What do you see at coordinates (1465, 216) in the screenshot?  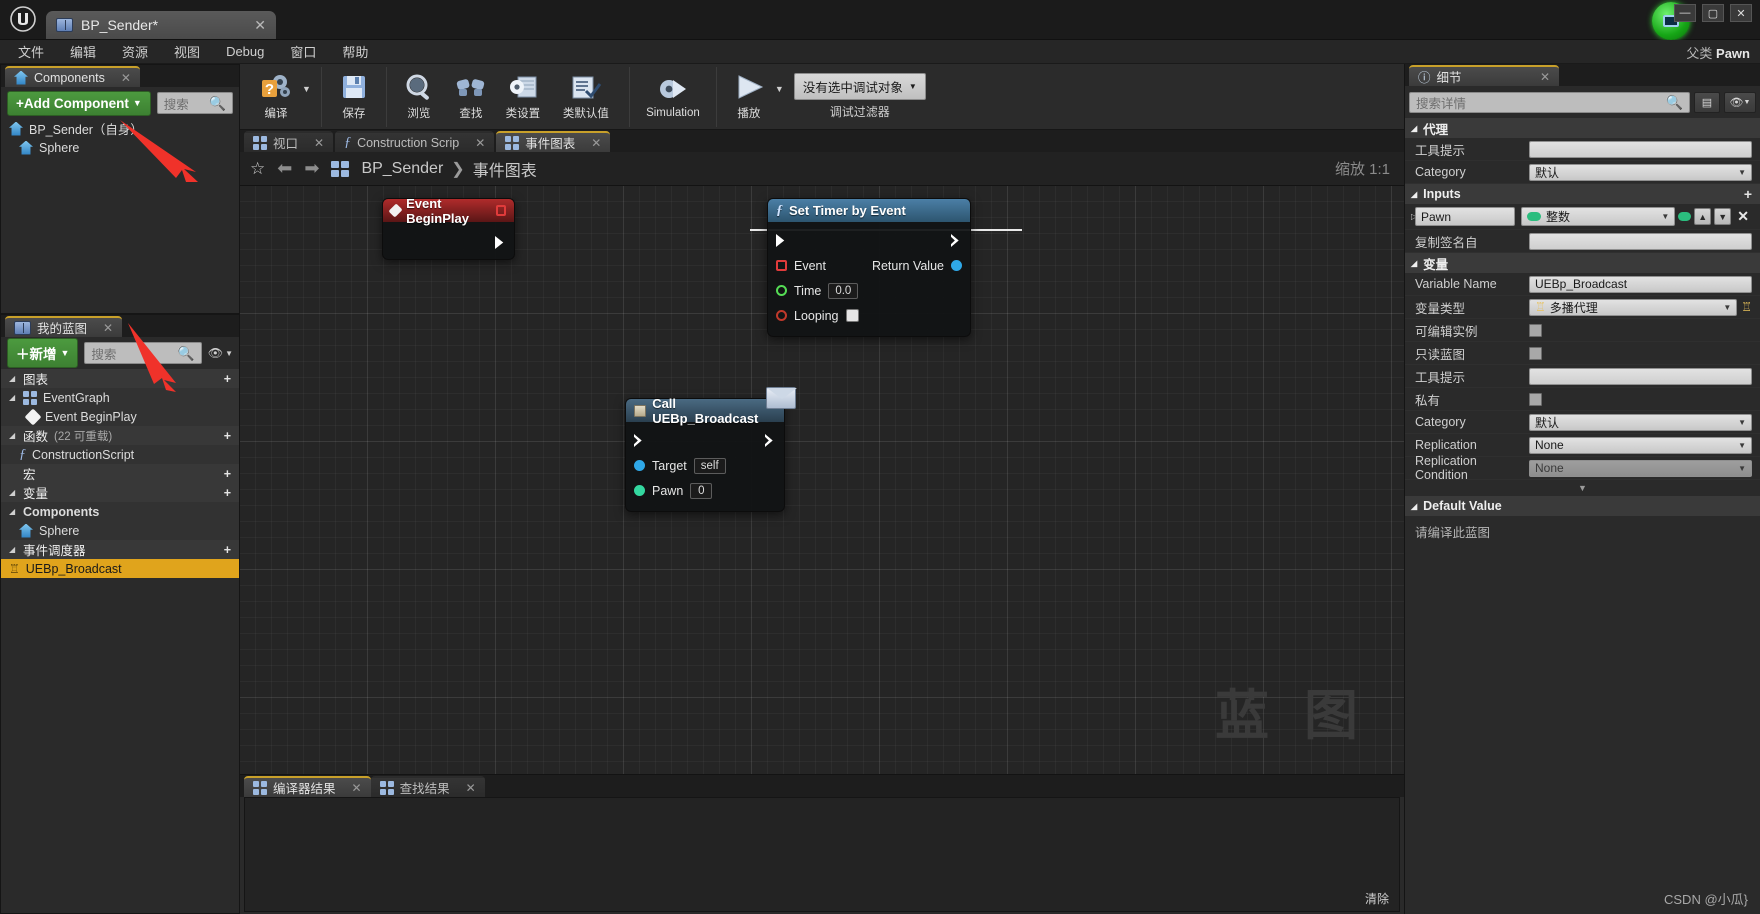 I see `input-param-name: Pawn` at bounding box center [1465, 216].